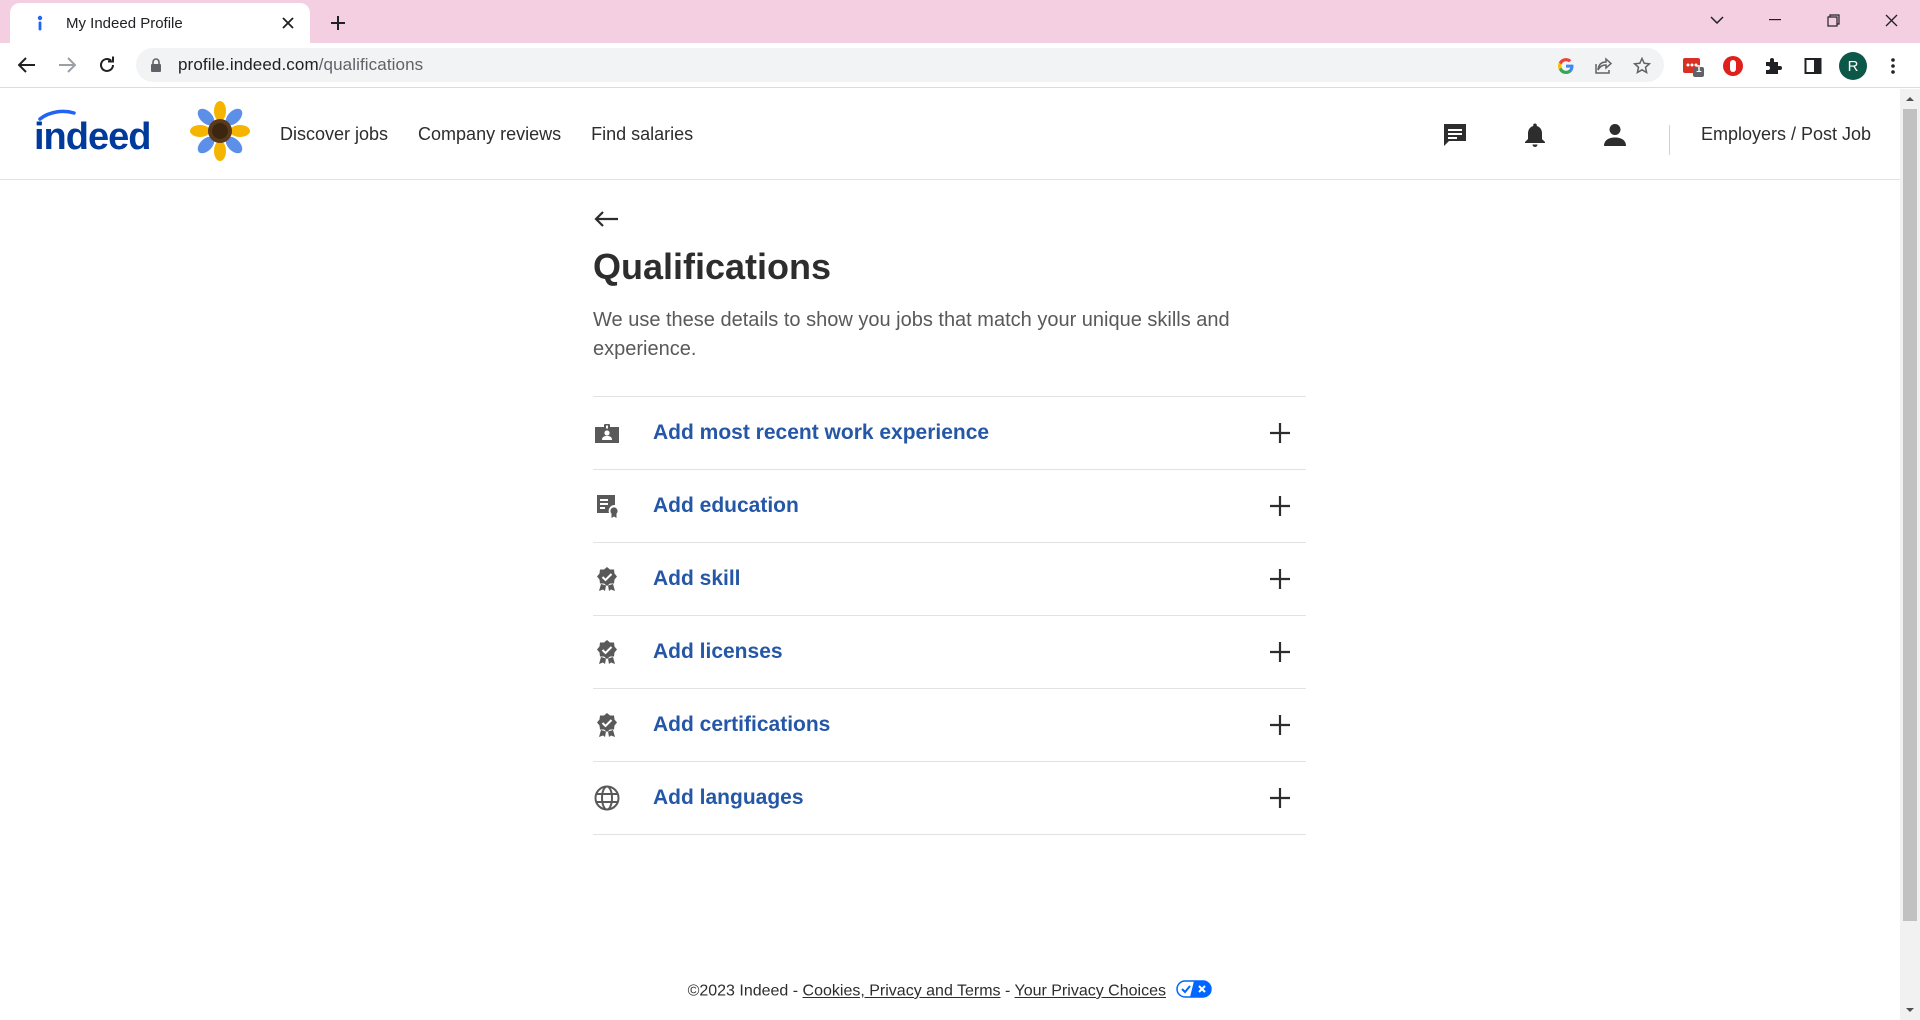  I want to click on extensions-puzzle-icon, so click(1773, 66).